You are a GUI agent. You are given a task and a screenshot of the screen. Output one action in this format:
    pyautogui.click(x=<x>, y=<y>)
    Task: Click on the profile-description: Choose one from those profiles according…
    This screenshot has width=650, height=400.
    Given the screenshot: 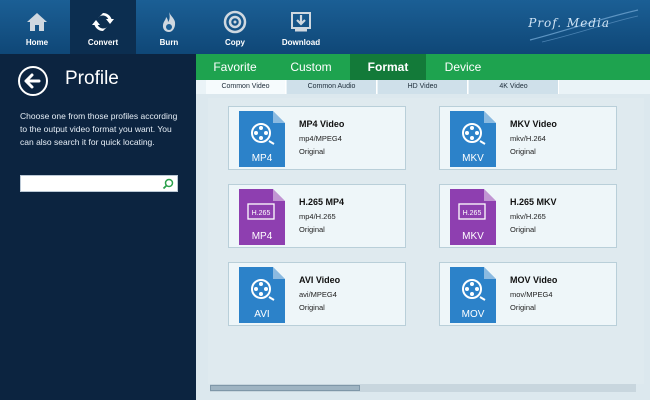 What is the action you would take?
    pyautogui.click(x=99, y=129)
    